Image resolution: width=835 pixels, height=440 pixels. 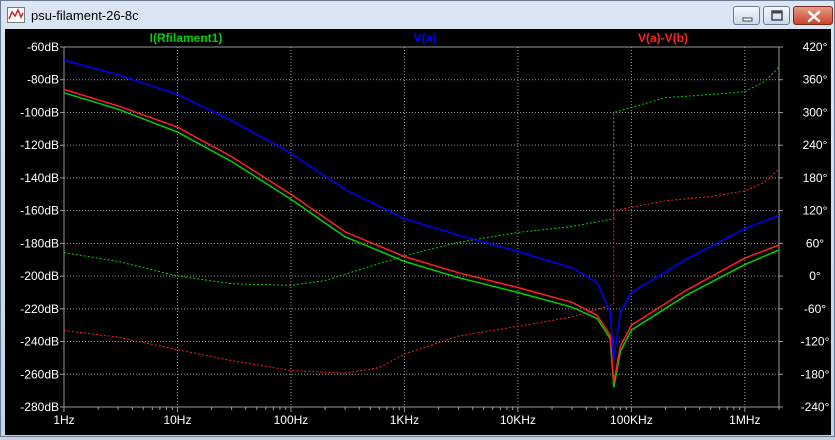 I want to click on y-right-tick-label: 180°, so click(x=815, y=178).